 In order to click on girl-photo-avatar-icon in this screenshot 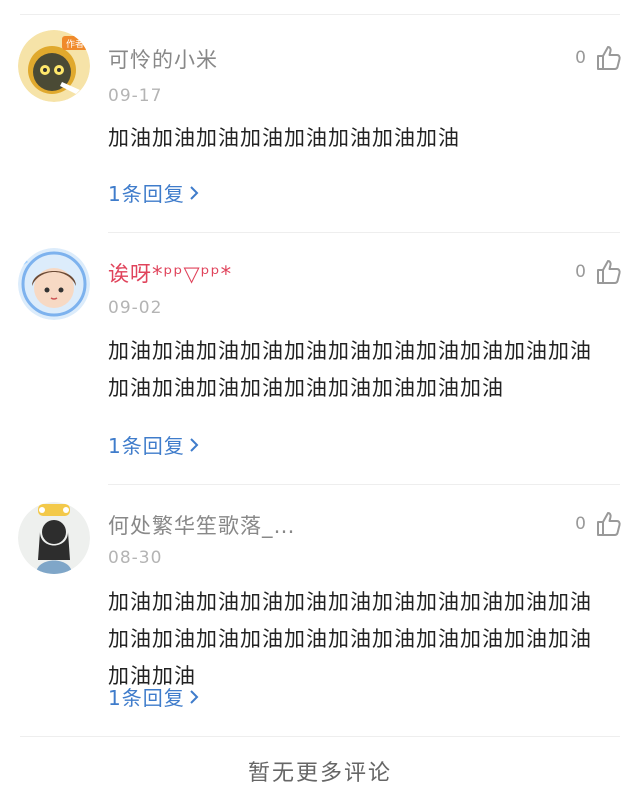, I will do `click(54, 538)`.